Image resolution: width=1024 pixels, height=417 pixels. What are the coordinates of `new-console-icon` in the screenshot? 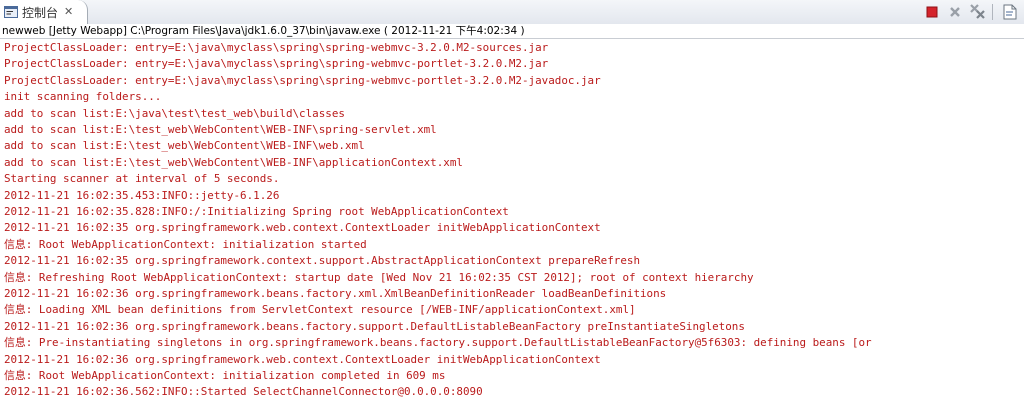 It's located at (1010, 12).